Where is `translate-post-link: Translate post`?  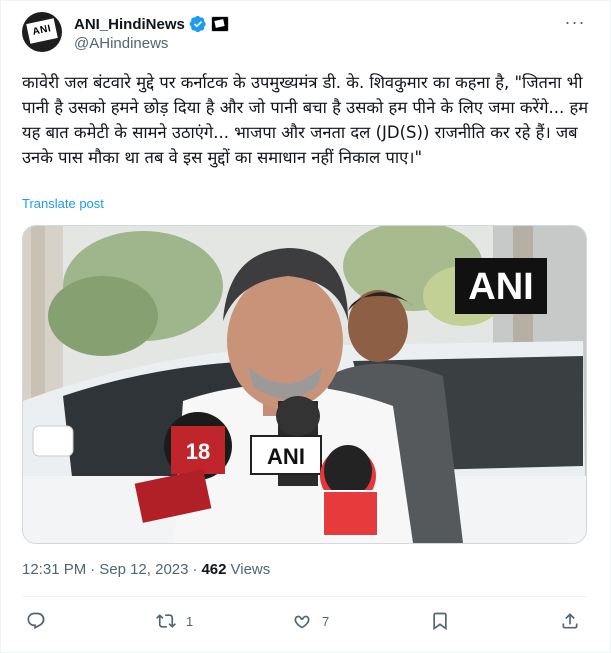 translate-post-link: Translate post is located at coordinates (63, 203).